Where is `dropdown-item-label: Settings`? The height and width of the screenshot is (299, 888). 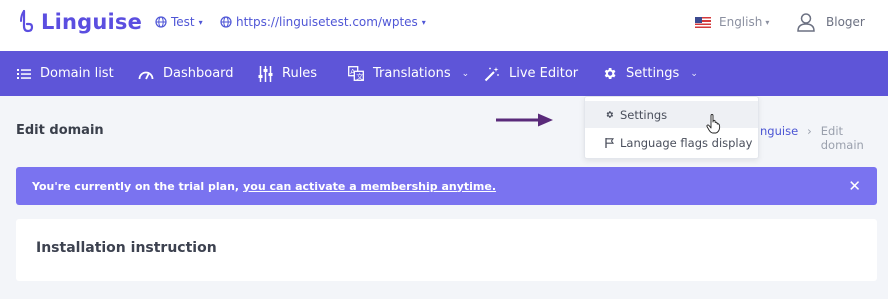 dropdown-item-label: Settings is located at coordinates (644, 114).